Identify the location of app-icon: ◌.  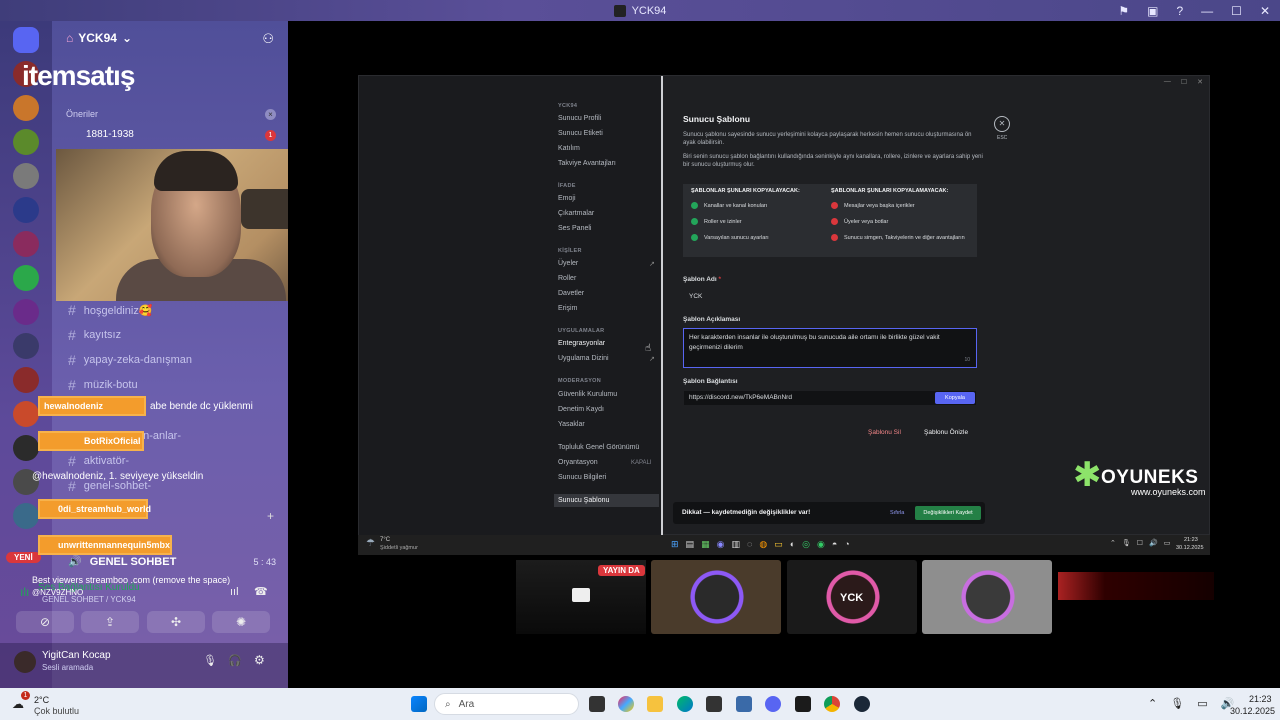
(749, 544).